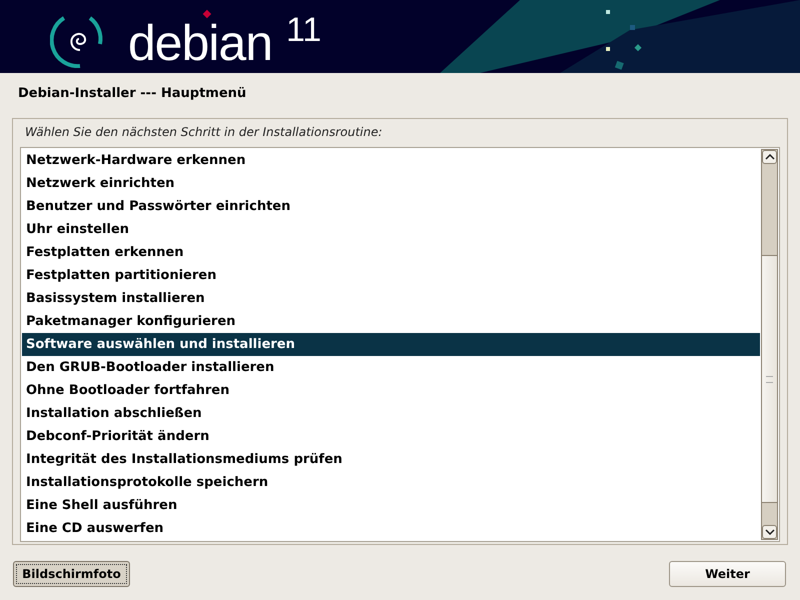  What do you see at coordinates (391, 275) in the screenshot?
I see `menu-item: Festplatten partitionieren` at bounding box center [391, 275].